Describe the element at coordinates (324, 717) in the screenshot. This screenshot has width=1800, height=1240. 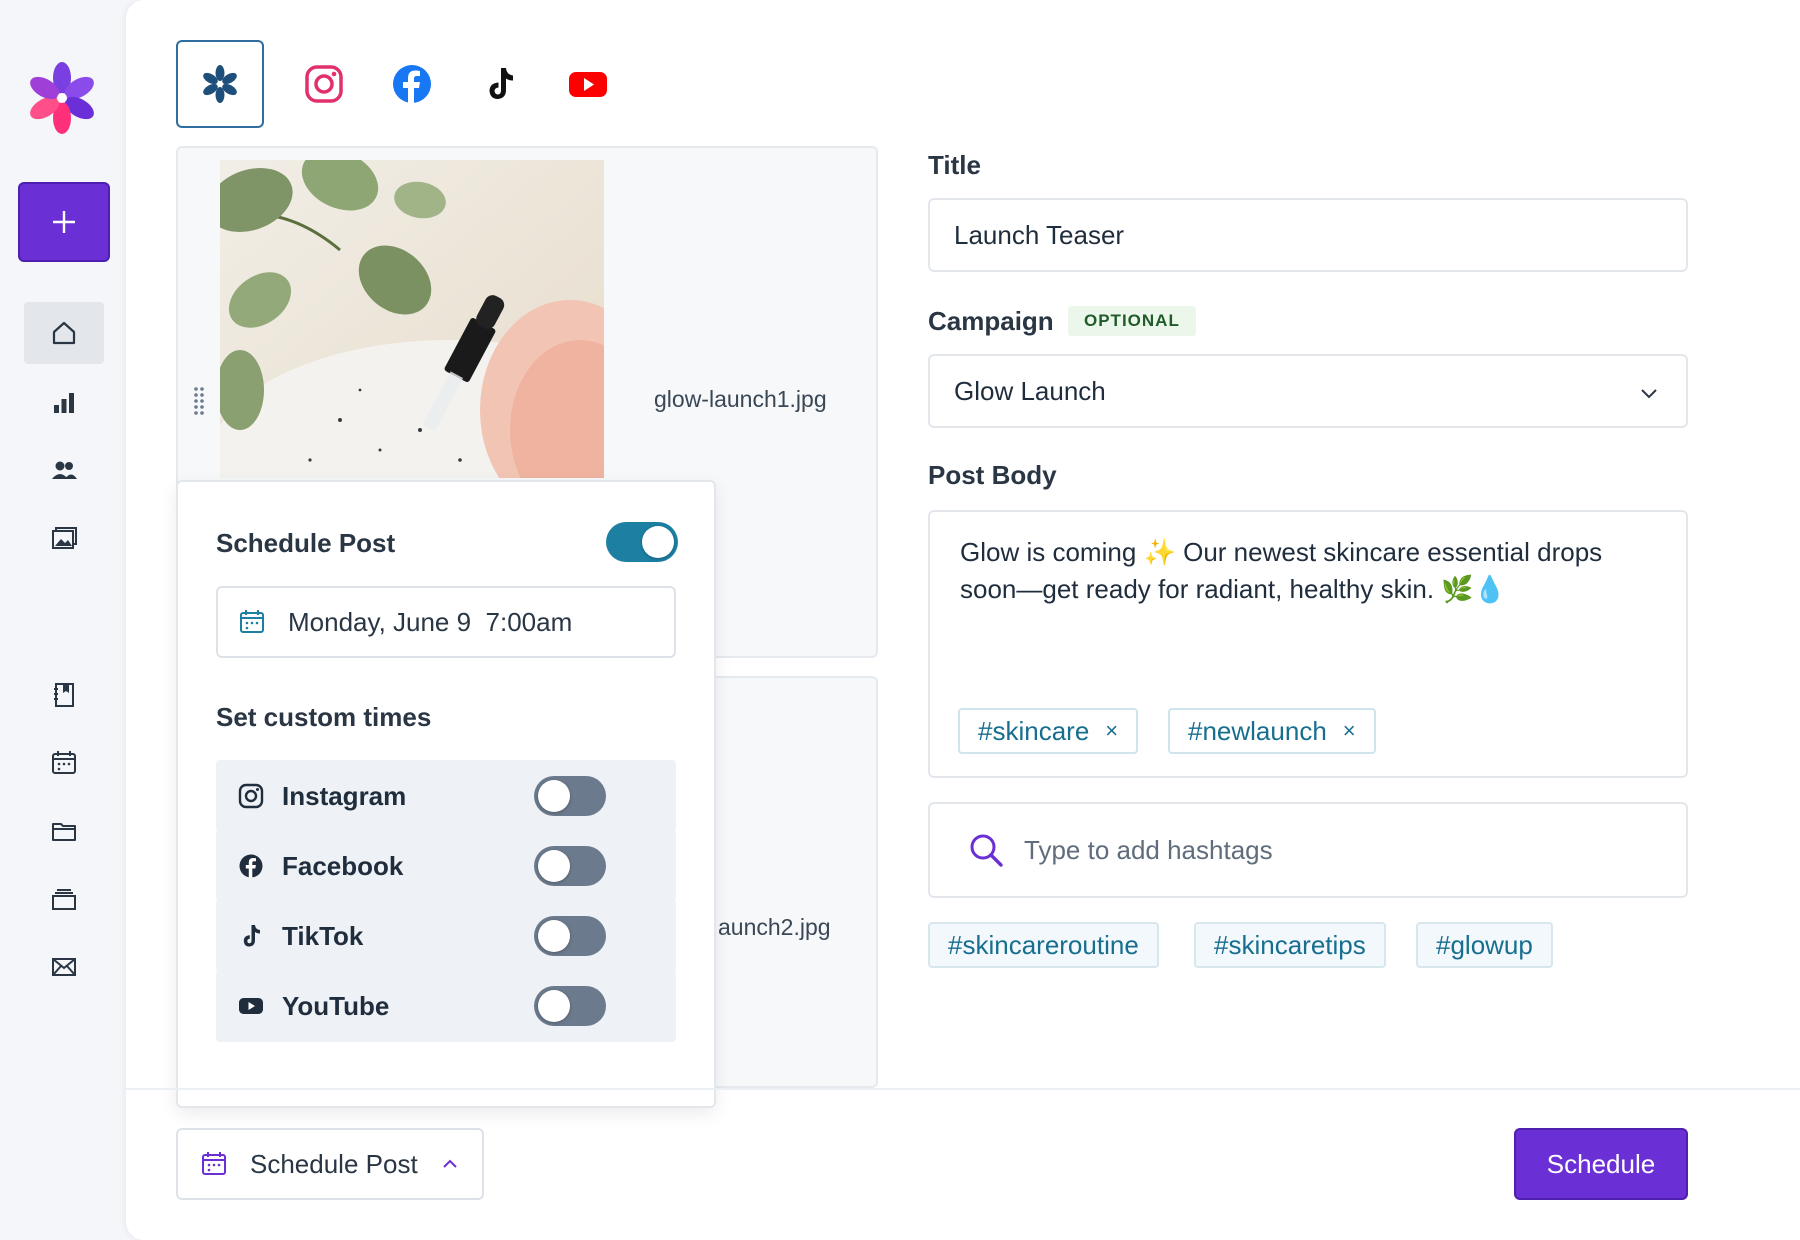
I see `custom-times-heading: Set custom times` at that location.